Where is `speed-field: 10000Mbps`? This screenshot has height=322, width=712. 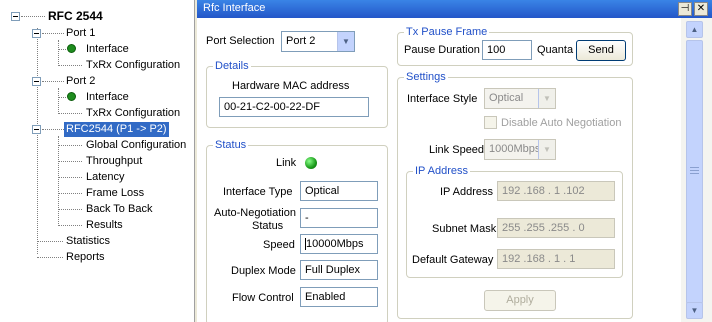
speed-field: 10000Mbps is located at coordinates (339, 244).